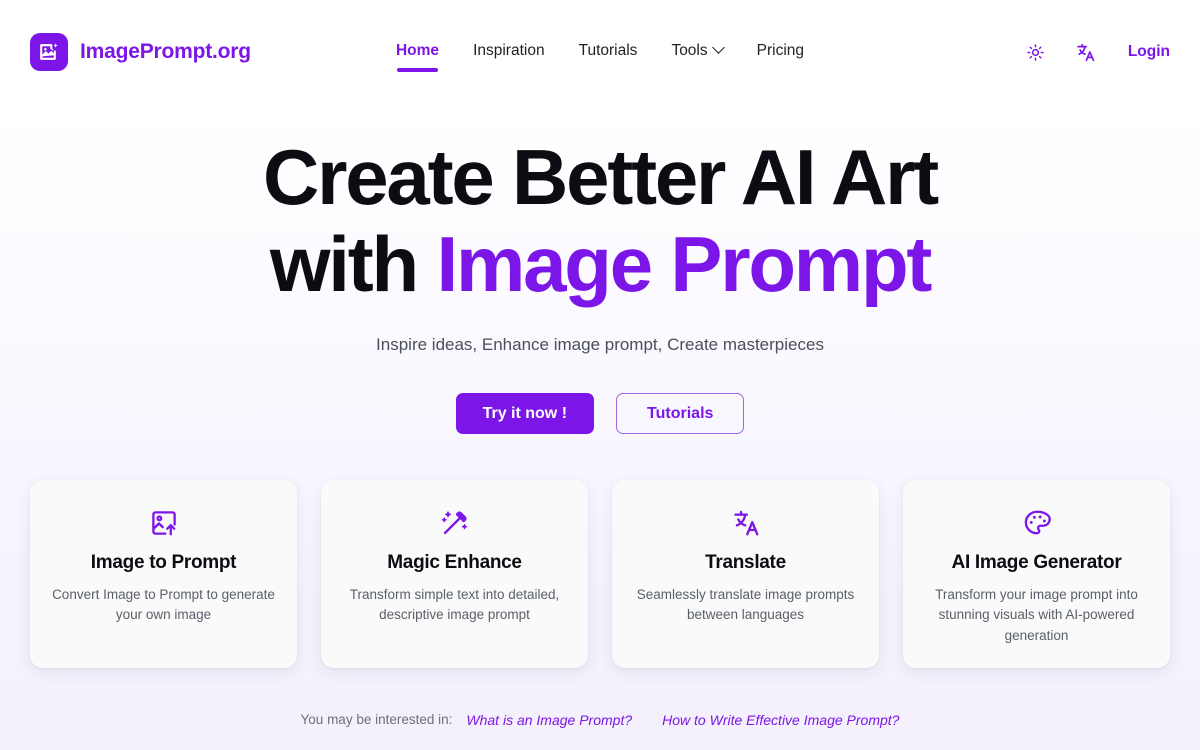  Describe the element at coordinates (376, 720) in the screenshot. I see `interested-in-label: You may be interested in:` at that location.